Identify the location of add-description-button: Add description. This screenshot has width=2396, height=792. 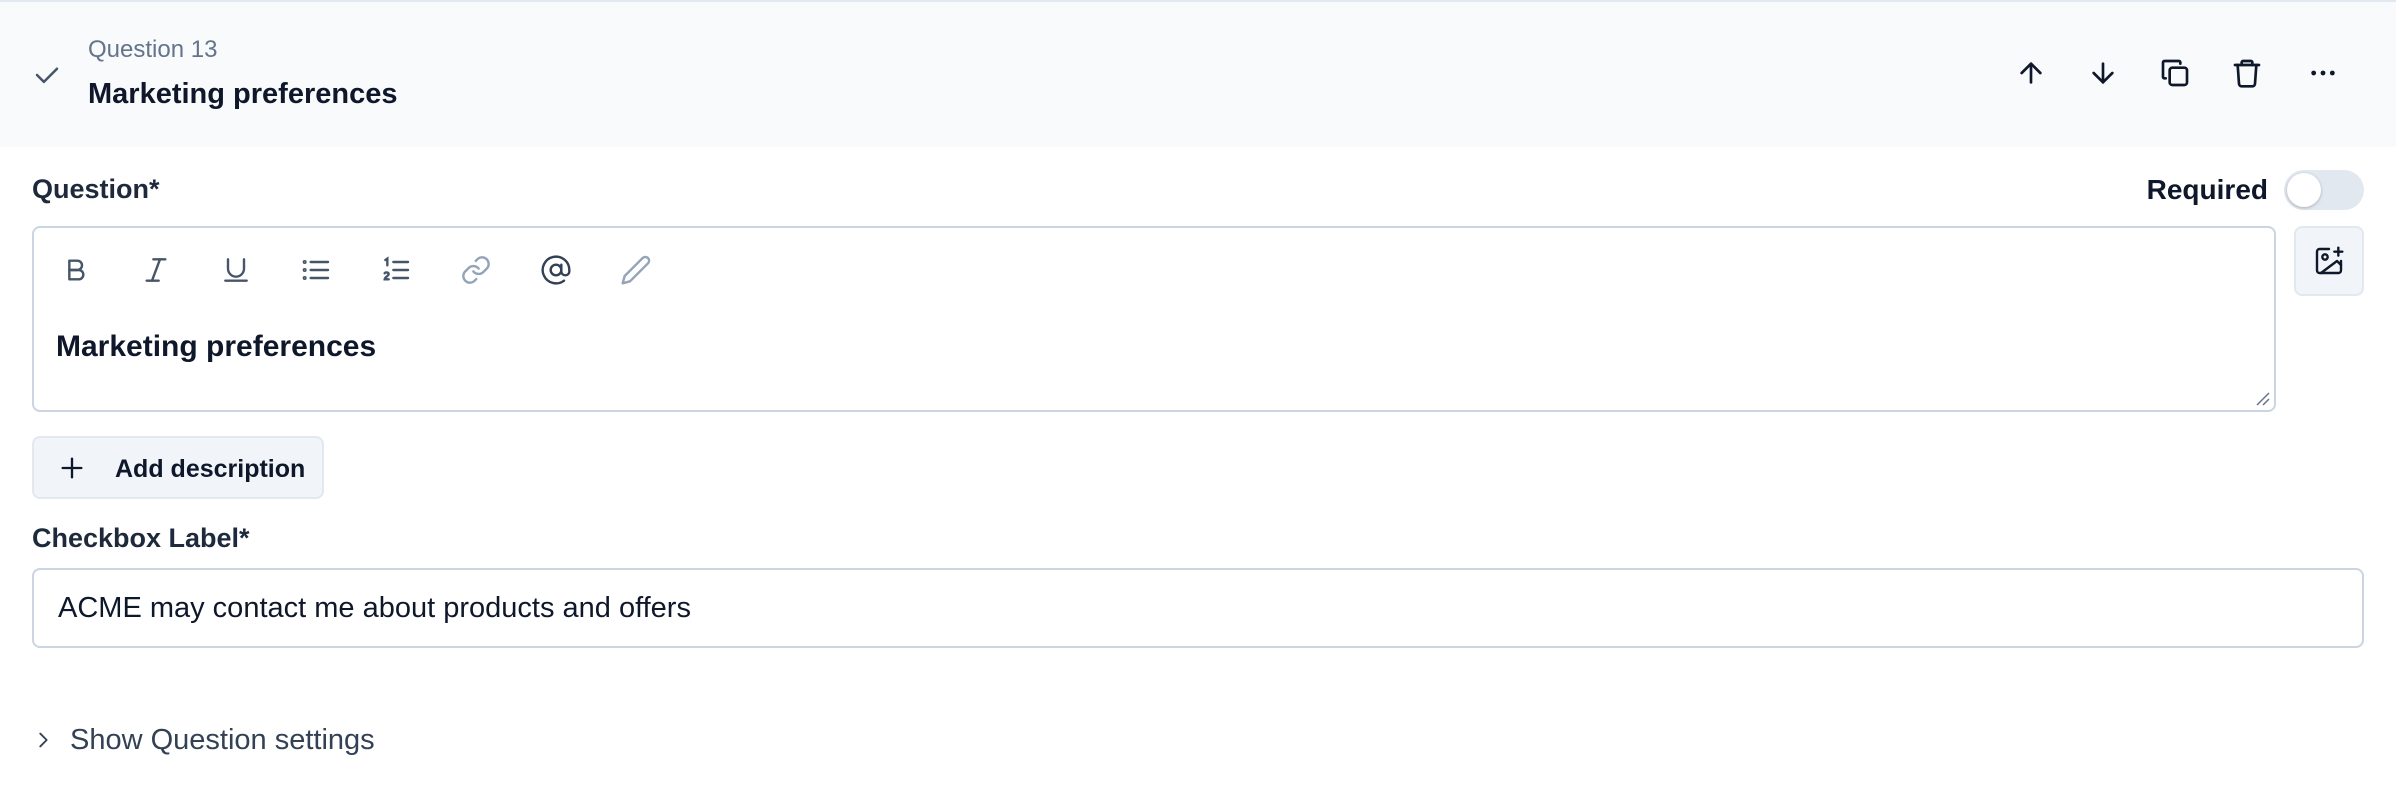
(178, 467).